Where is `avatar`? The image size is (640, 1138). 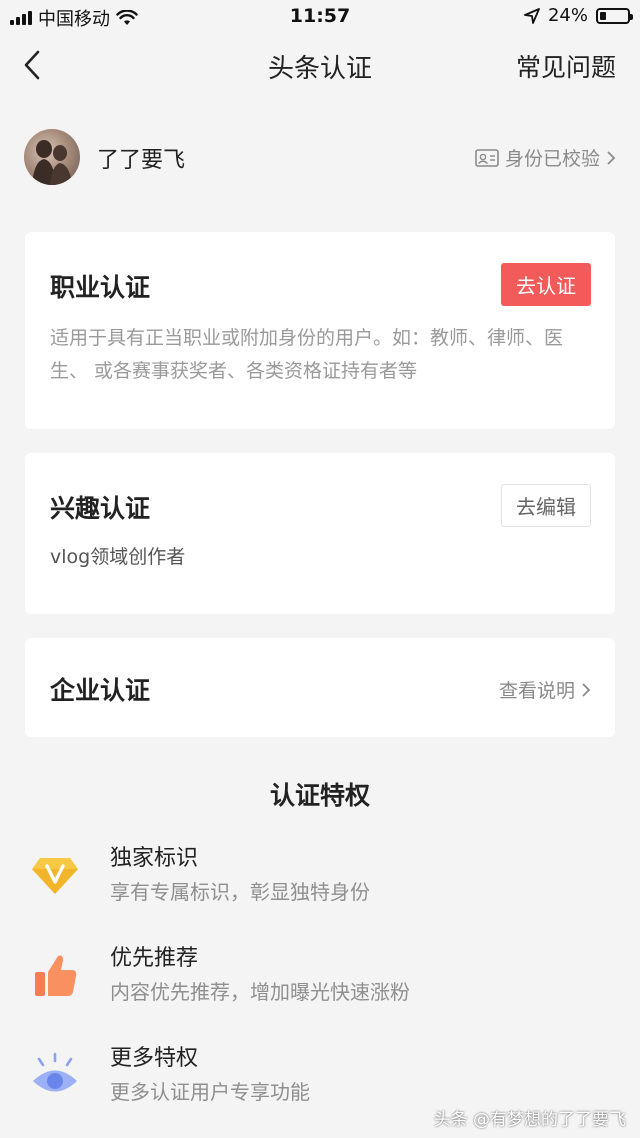
avatar is located at coordinates (52, 157).